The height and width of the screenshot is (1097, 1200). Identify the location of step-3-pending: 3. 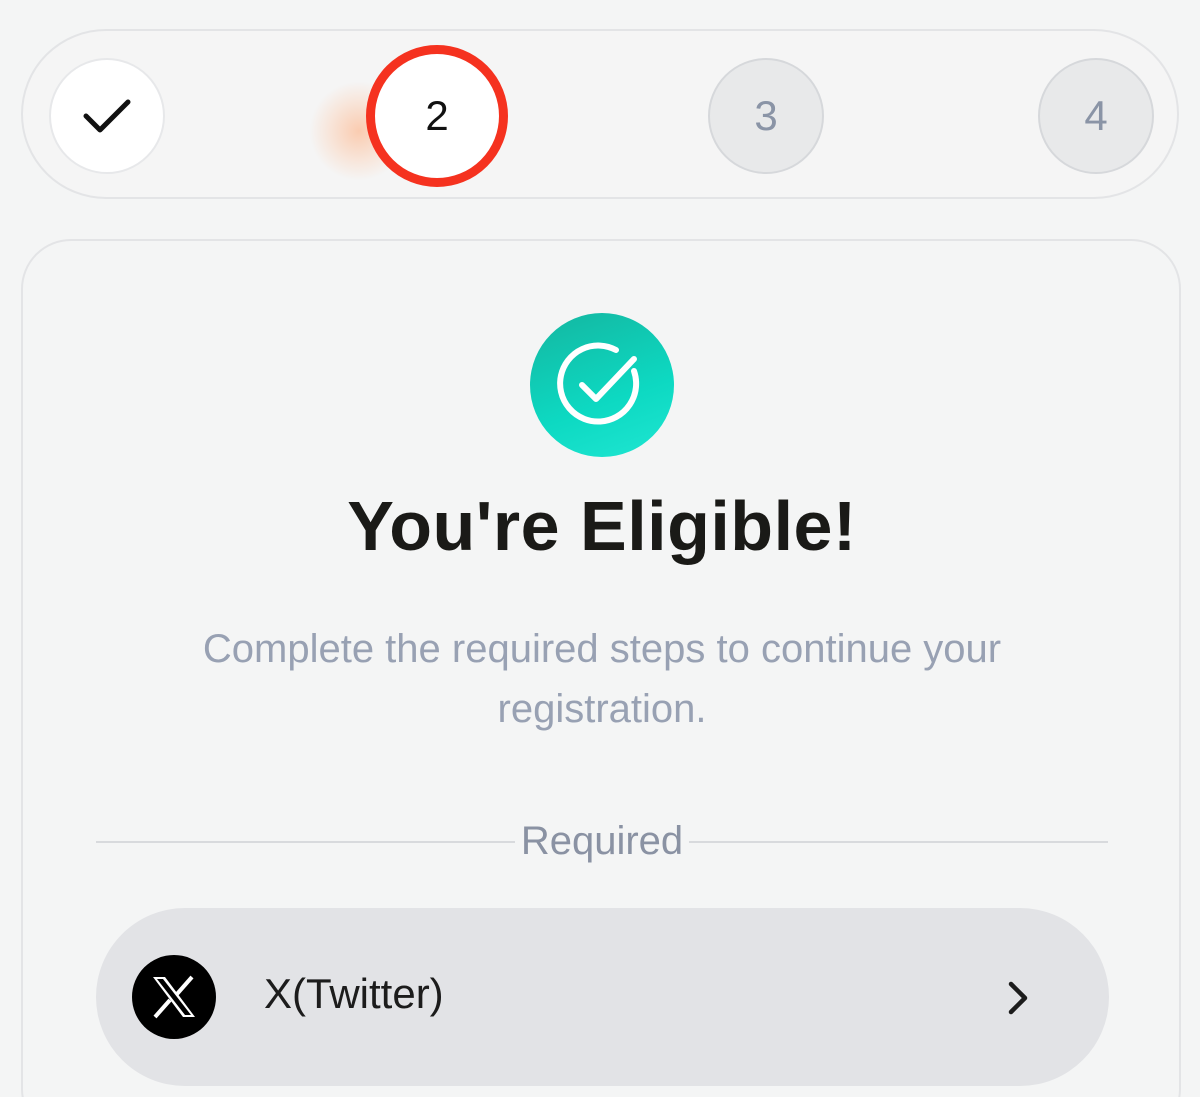
(766, 116).